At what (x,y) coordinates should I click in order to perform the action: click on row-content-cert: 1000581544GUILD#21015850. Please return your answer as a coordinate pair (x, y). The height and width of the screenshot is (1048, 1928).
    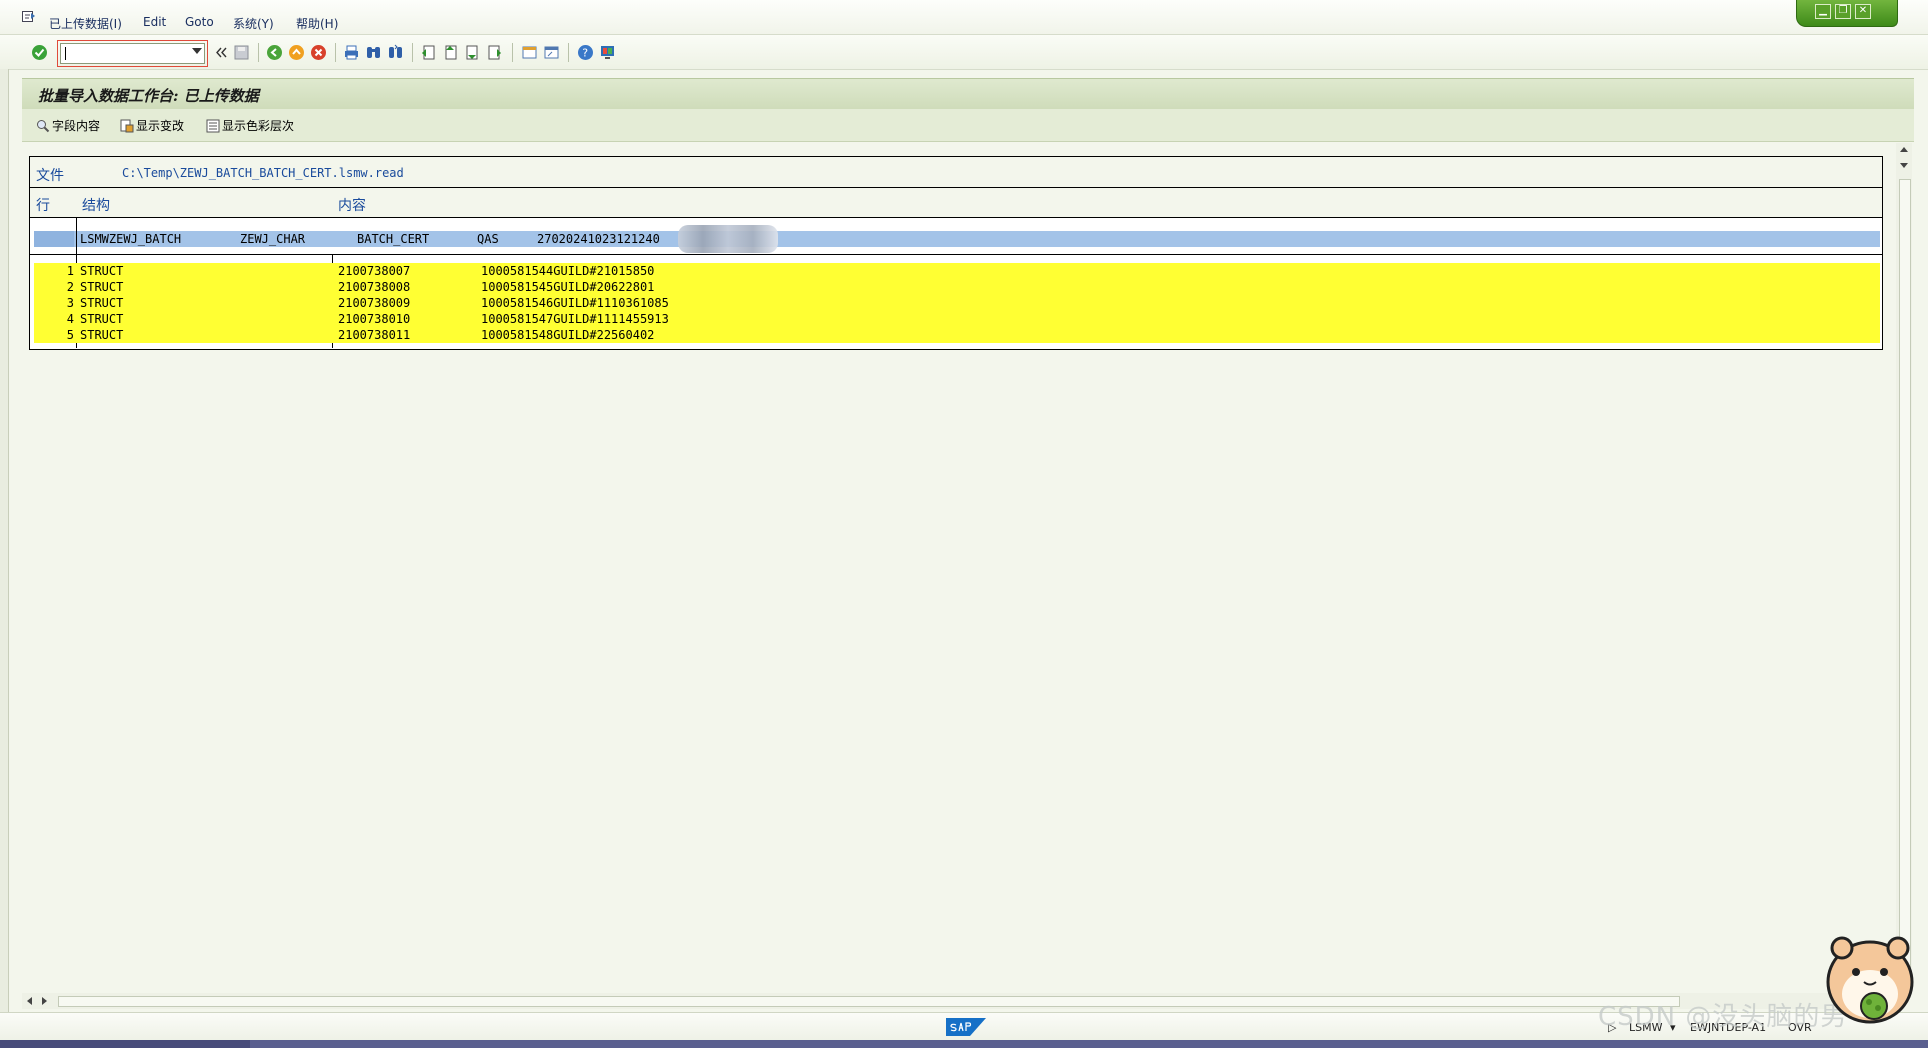
    Looking at the image, I should click on (568, 271).